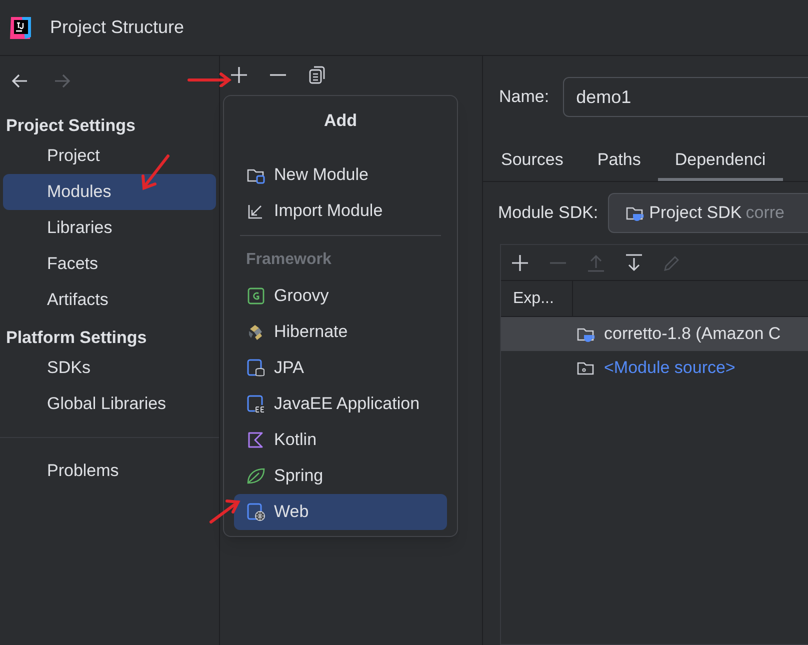 This screenshot has height=645, width=808. I want to click on sidebar-item: SDKs, so click(109, 368).